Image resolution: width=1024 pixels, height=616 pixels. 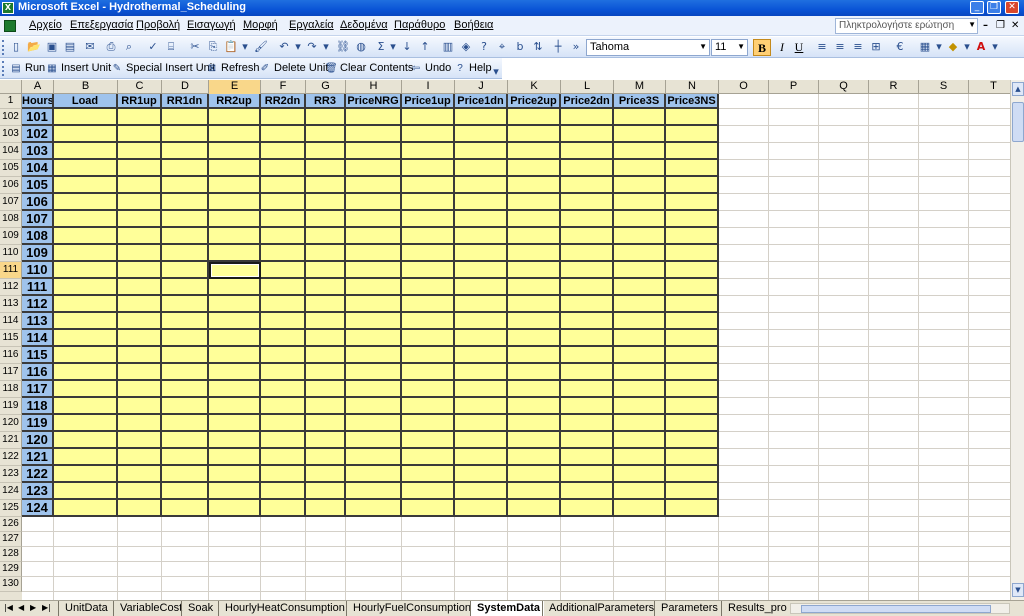 I want to click on ask-question-input: Πληκτρολογήστε ερώτηση ▼, so click(x=906, y=26).